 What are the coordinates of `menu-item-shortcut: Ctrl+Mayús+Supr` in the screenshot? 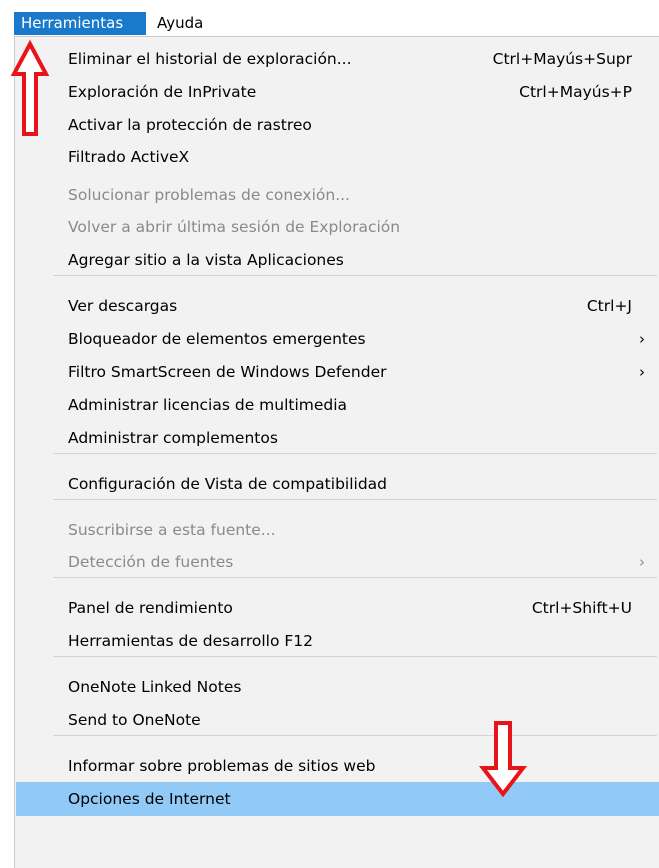 It's located at (562, 59).